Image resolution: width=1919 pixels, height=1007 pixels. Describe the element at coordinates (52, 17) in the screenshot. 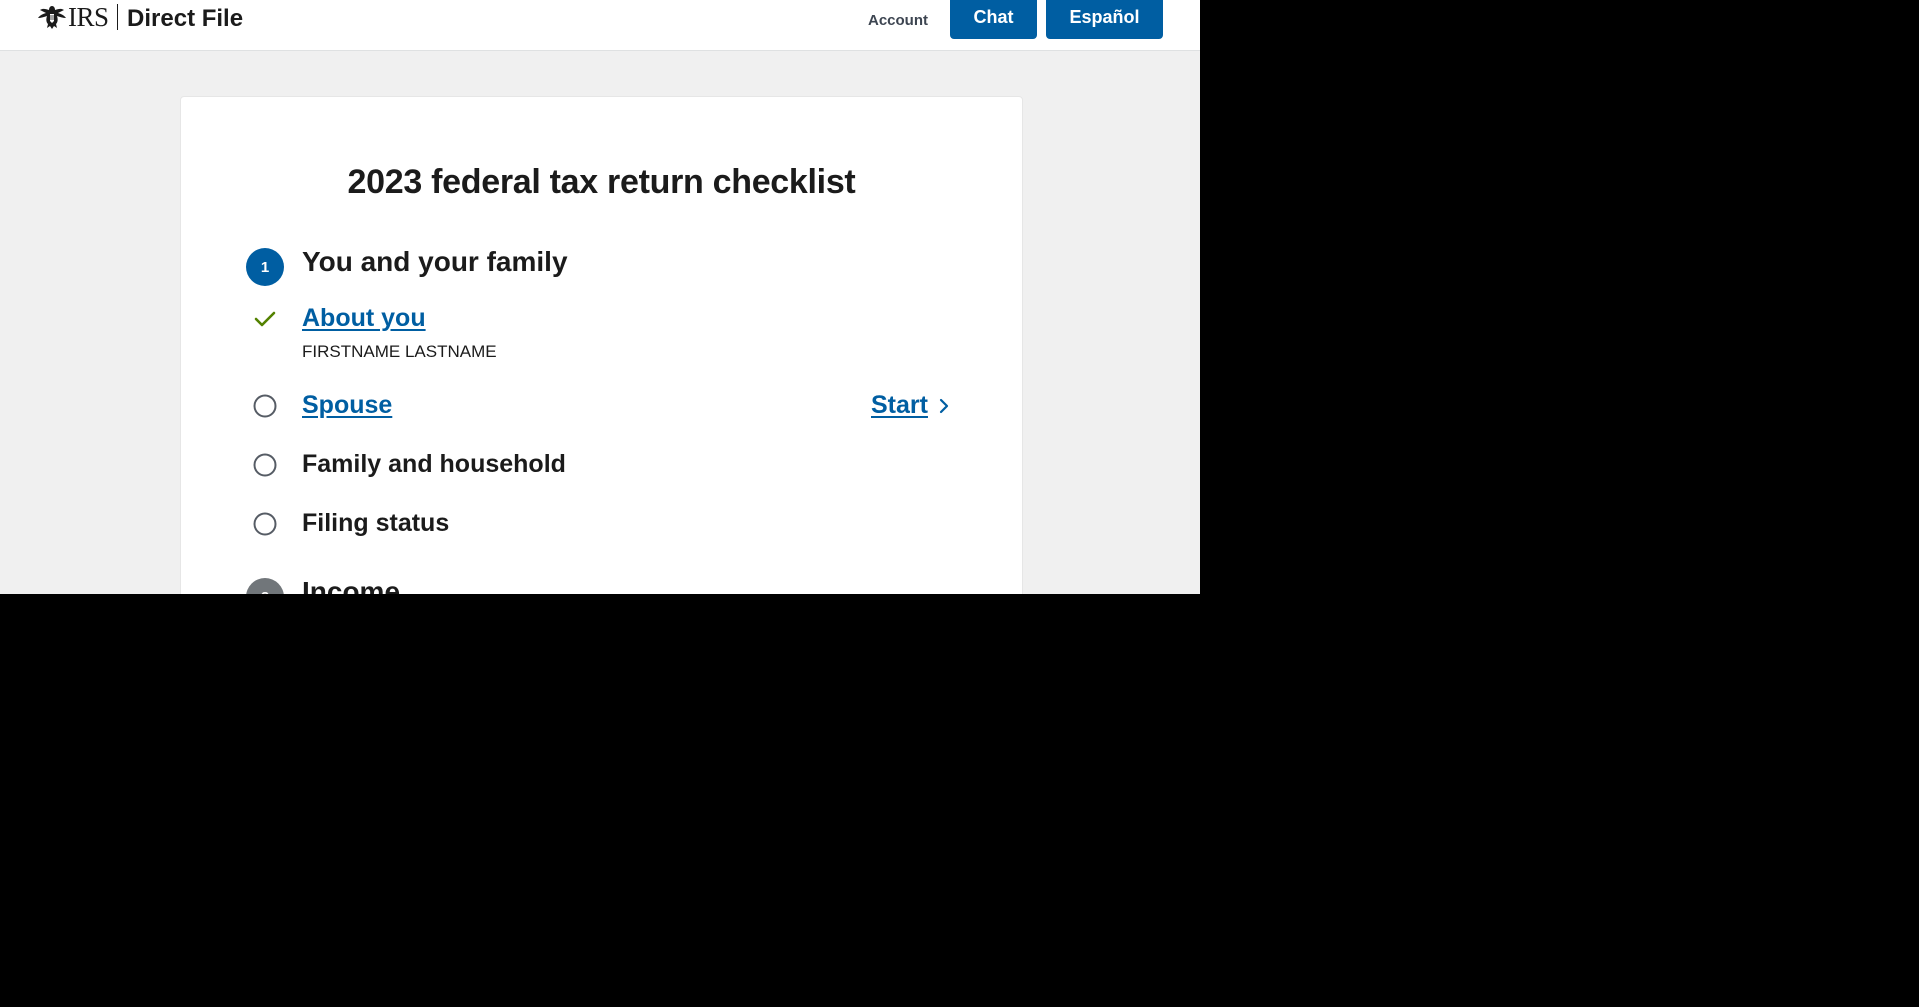

I see `eagle-icon` at that location.